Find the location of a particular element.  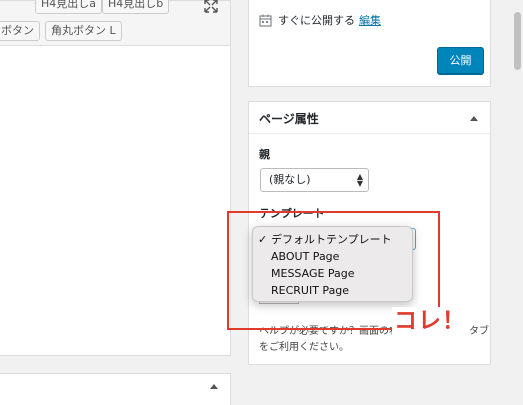

parent-label: 親 is located at coordinates (264, 154).